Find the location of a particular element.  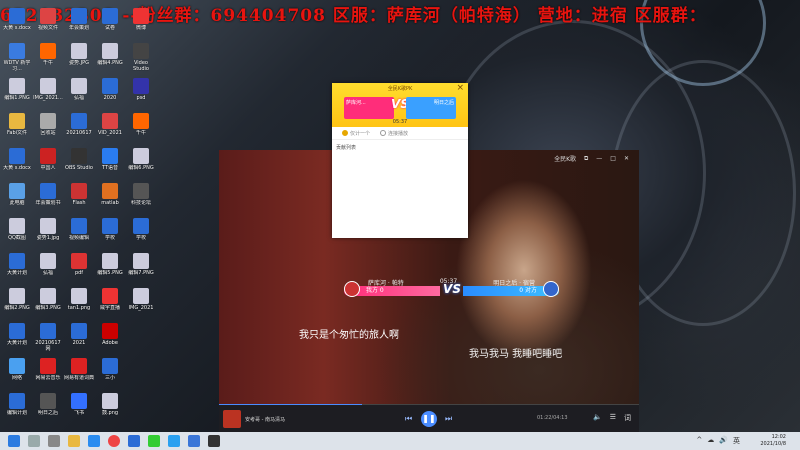

desktop-icon: 20210617 is located at coordinates (79, 131).